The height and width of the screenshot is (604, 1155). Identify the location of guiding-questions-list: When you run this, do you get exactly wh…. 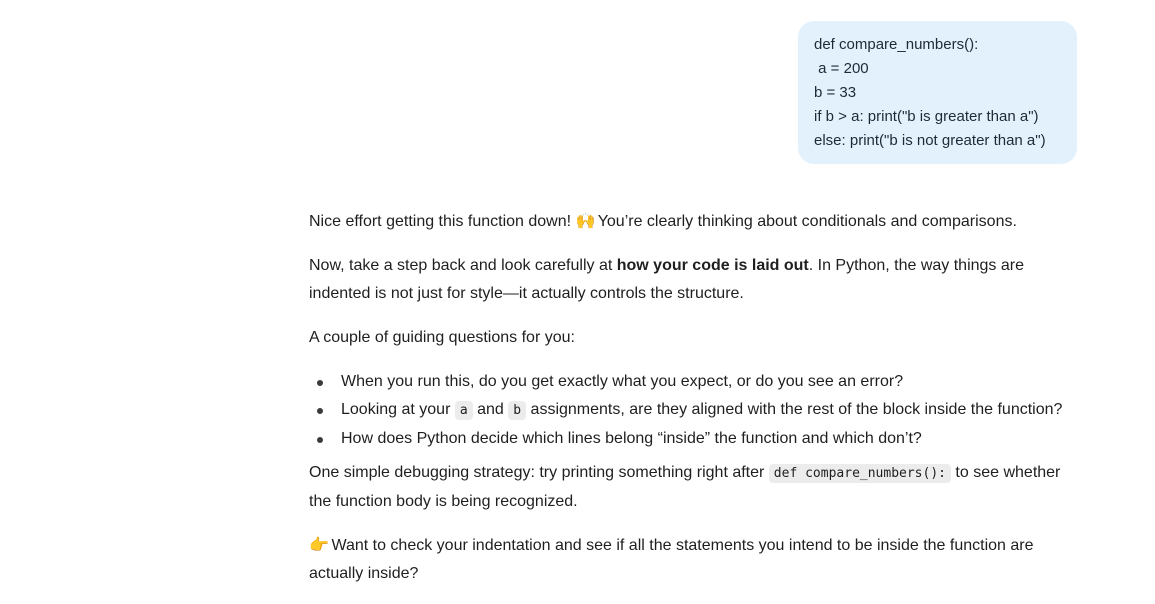
(694, 410).